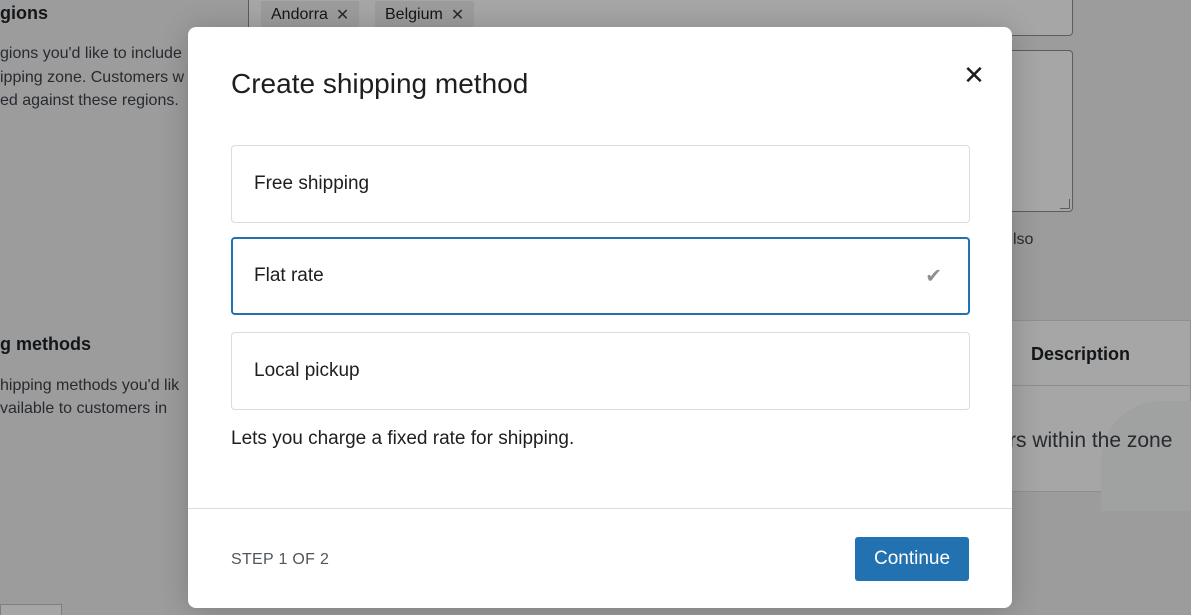 Image resolution: width=1191 pixels, height=615 pixels. Describe the element at coordinates (600, 184) in the screenshot. I see `option-free-shipping: Free shipping` at that location.